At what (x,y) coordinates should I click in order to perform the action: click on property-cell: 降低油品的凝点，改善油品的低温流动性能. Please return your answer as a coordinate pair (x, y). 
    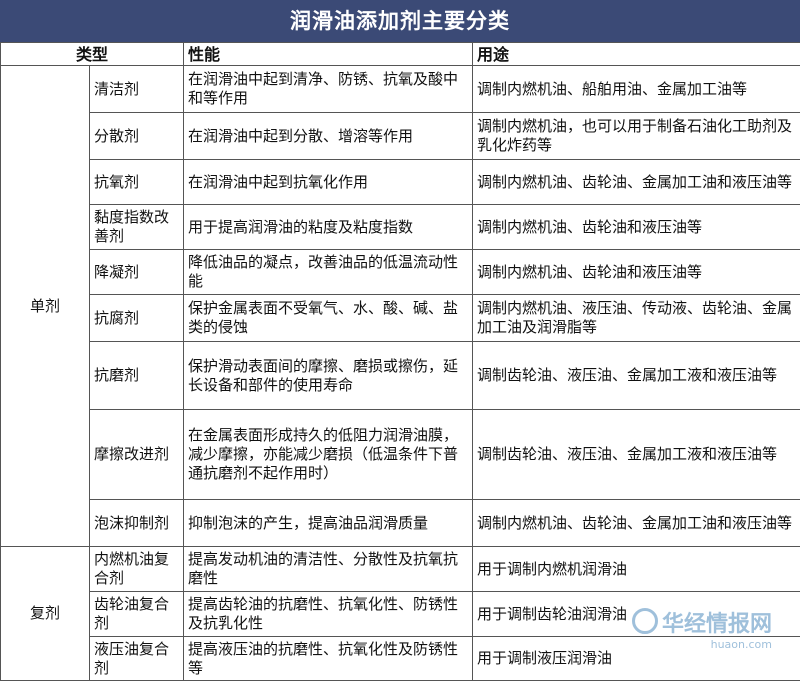
    Looking at the image, I should click on (328, 272).